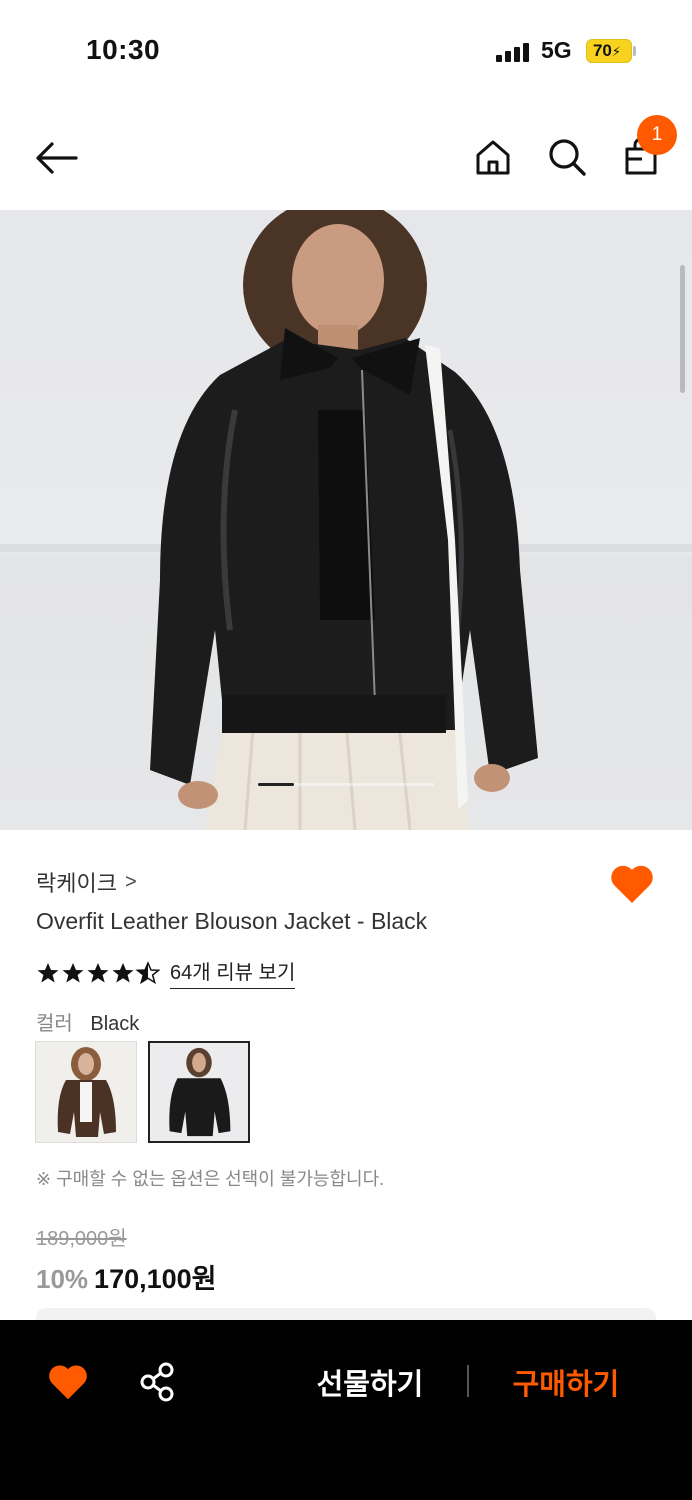 This screenshot has width=692, height=1500. I want to click on share-button, so click(158, 1382).